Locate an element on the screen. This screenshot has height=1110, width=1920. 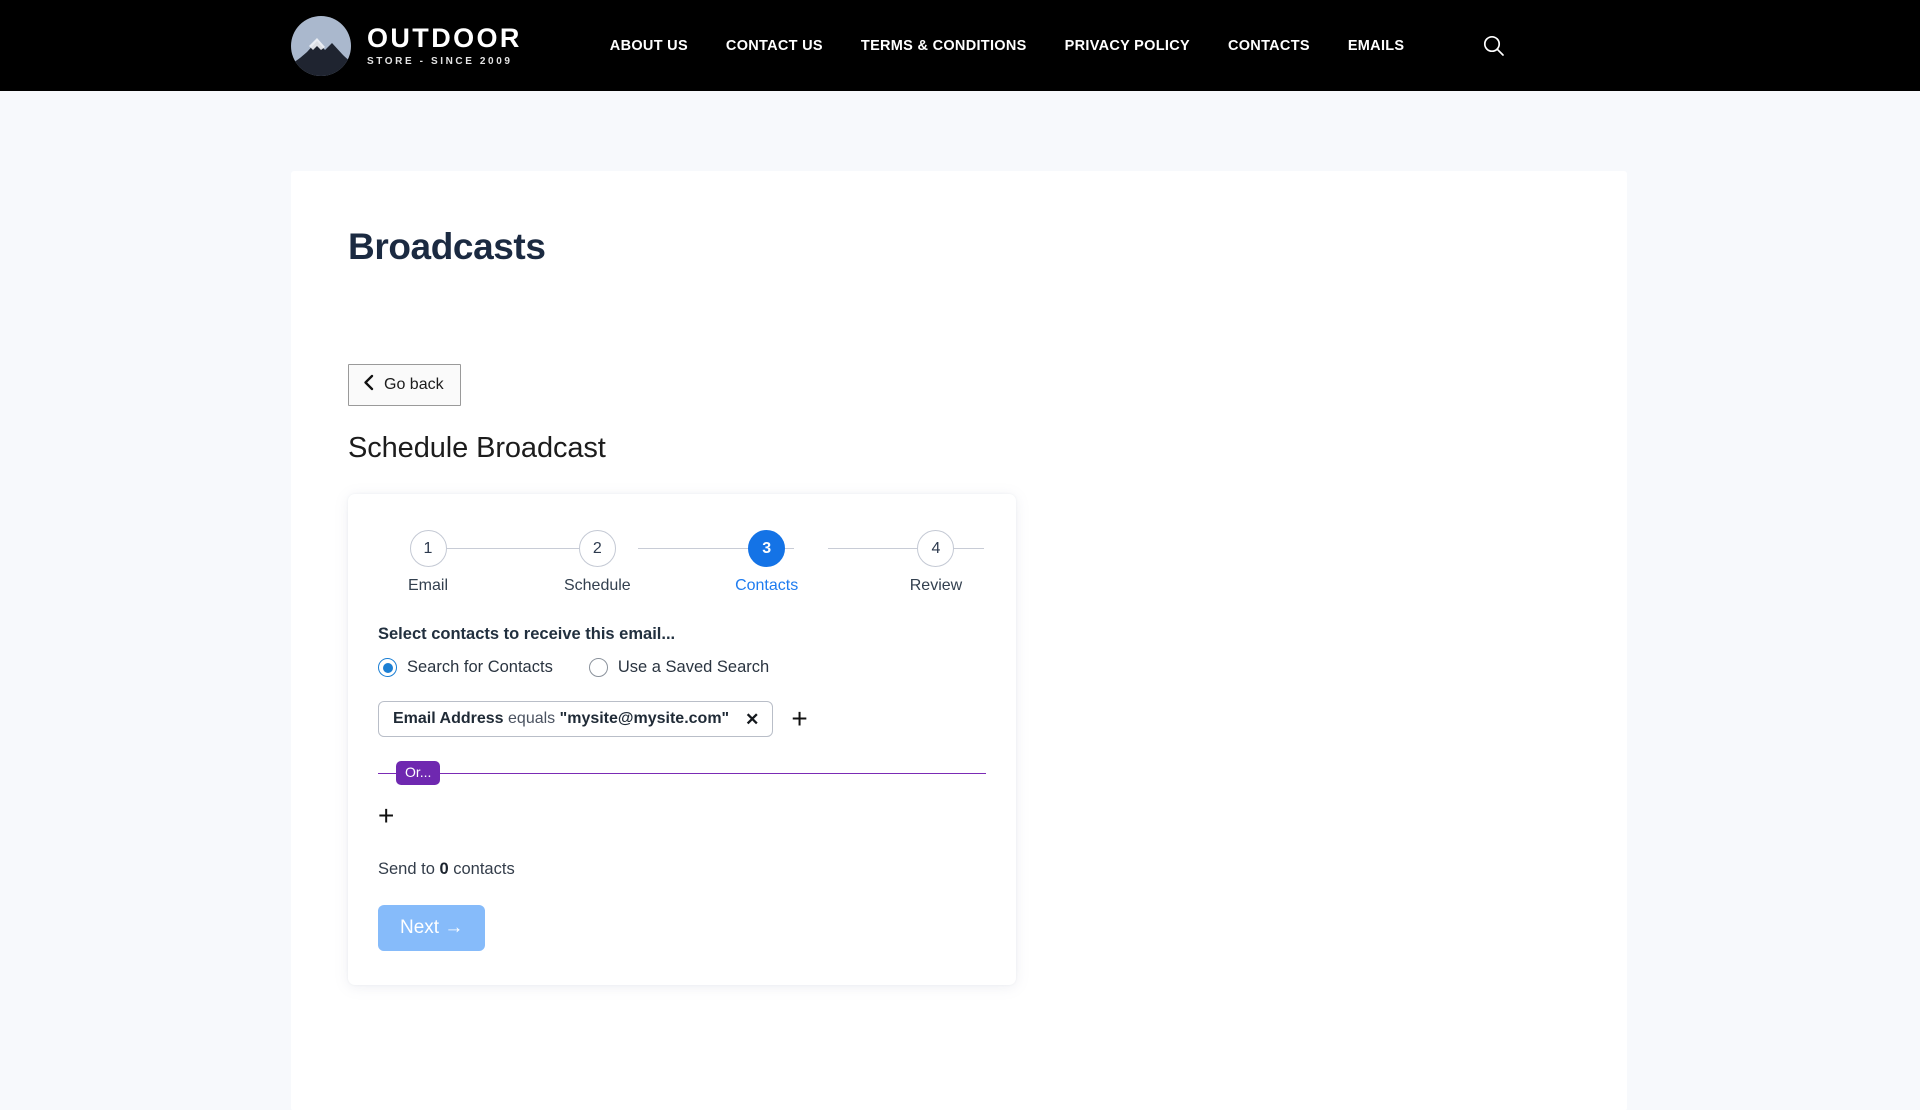
send-to-summary: Send to 0 contacts is located at coordinates (682, 869).